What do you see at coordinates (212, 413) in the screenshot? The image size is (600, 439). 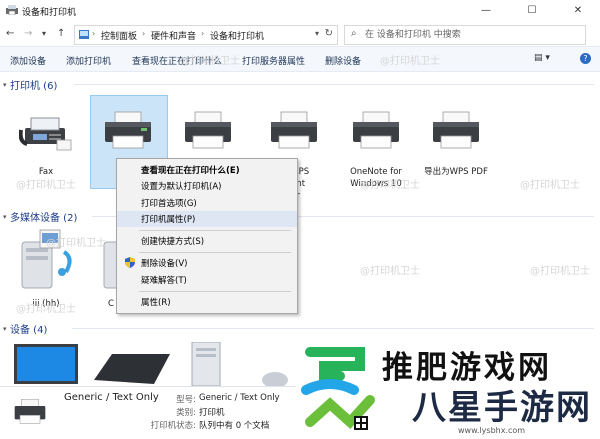 I see `details-category-value: 打印机` at bounding box center [212, 413].